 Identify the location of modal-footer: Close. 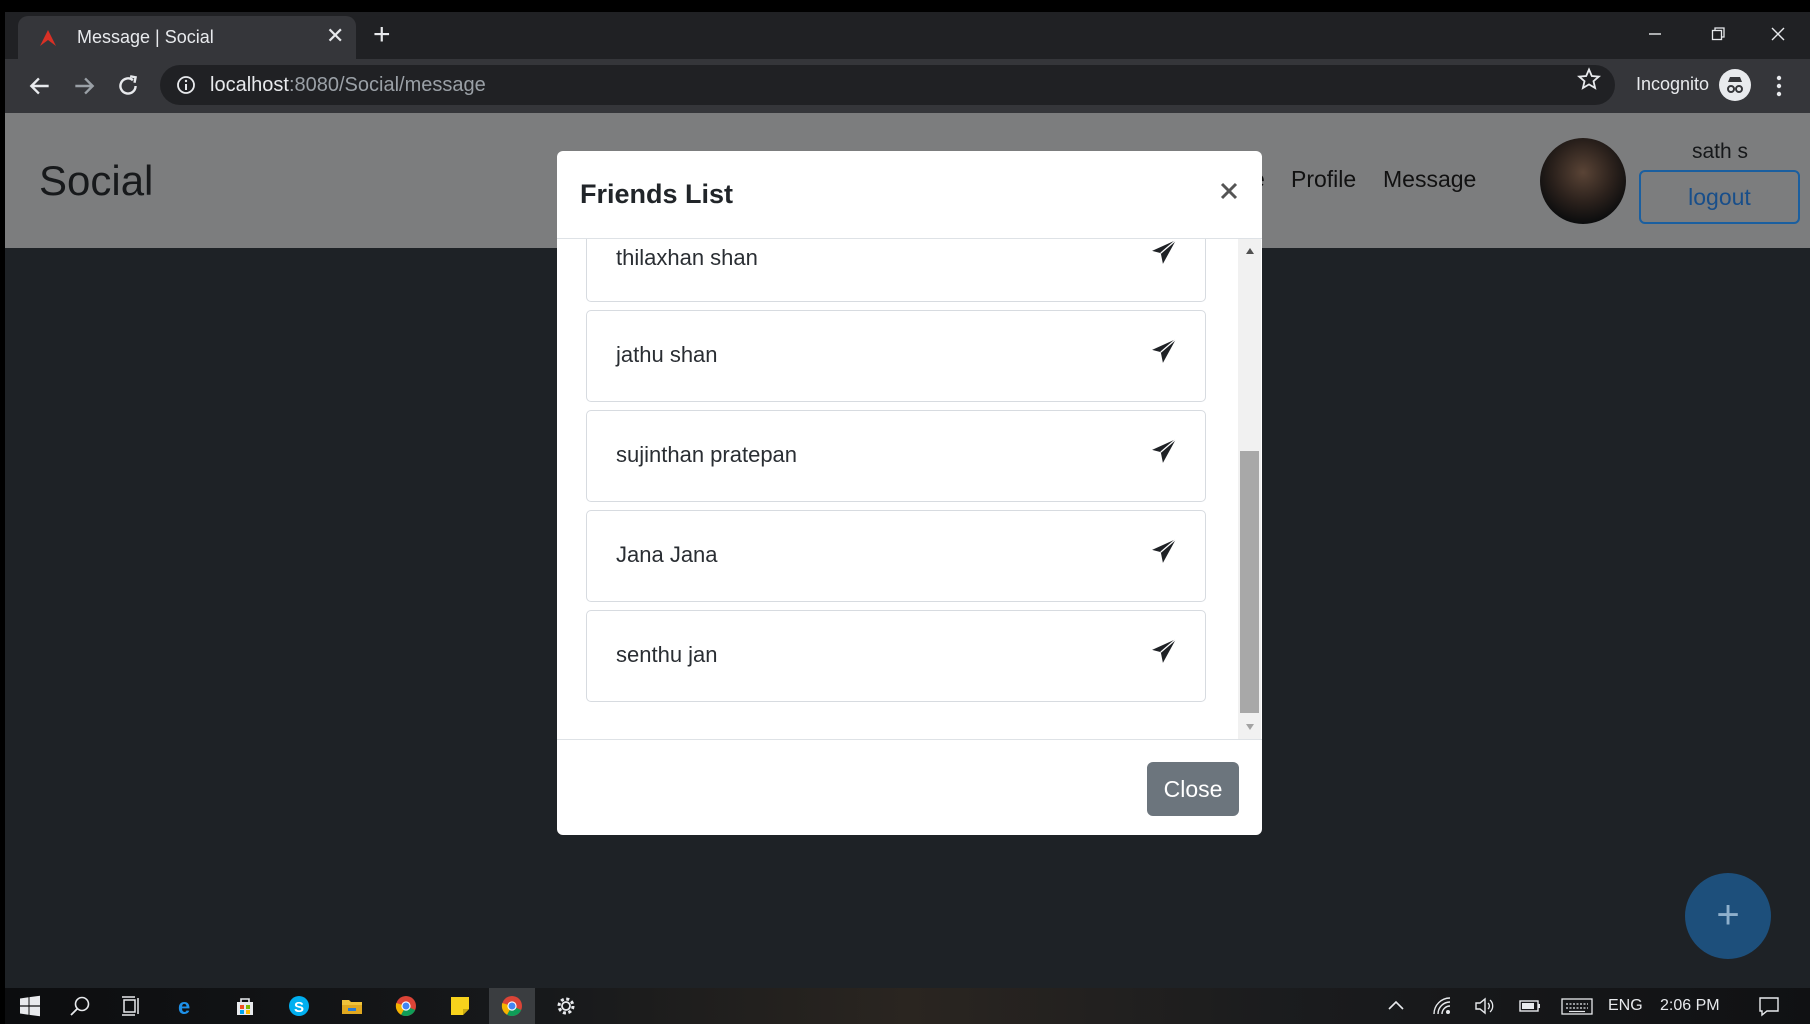
(909, 787).